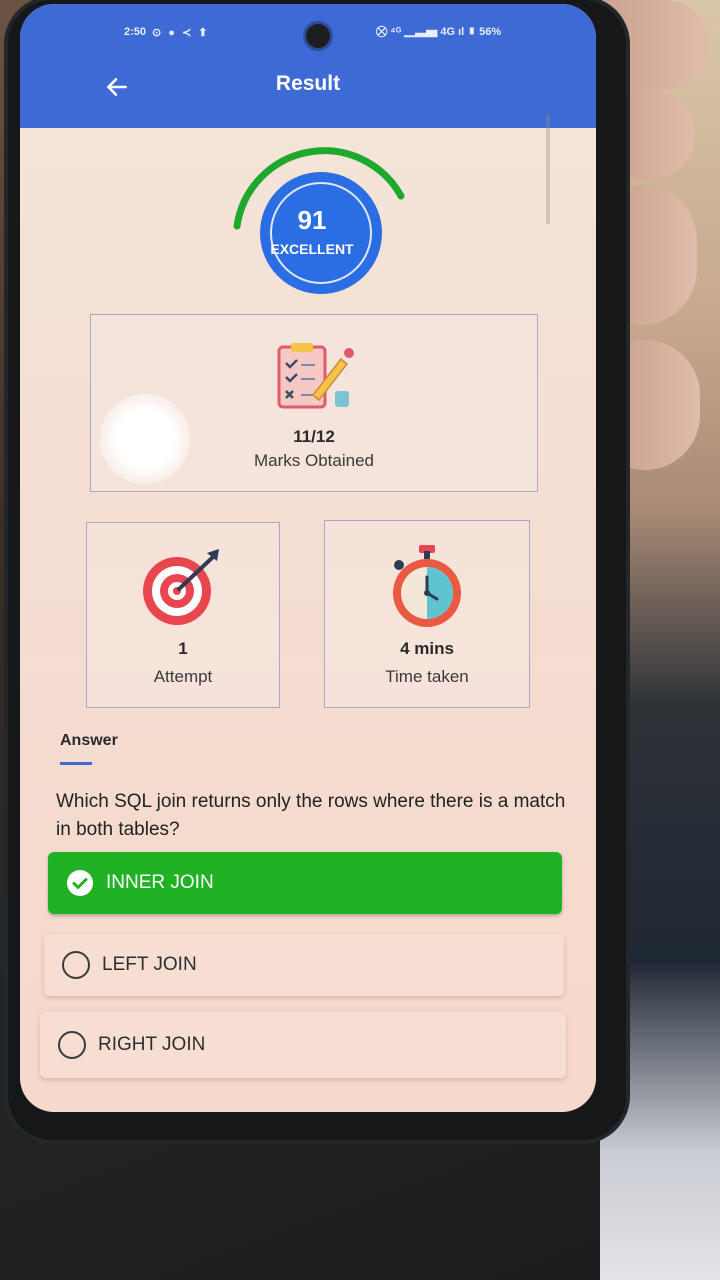 The width and height of the screenshot is (720, 1280). I want to click on option-label: RIGHT JOIN, so click(152, 1044).